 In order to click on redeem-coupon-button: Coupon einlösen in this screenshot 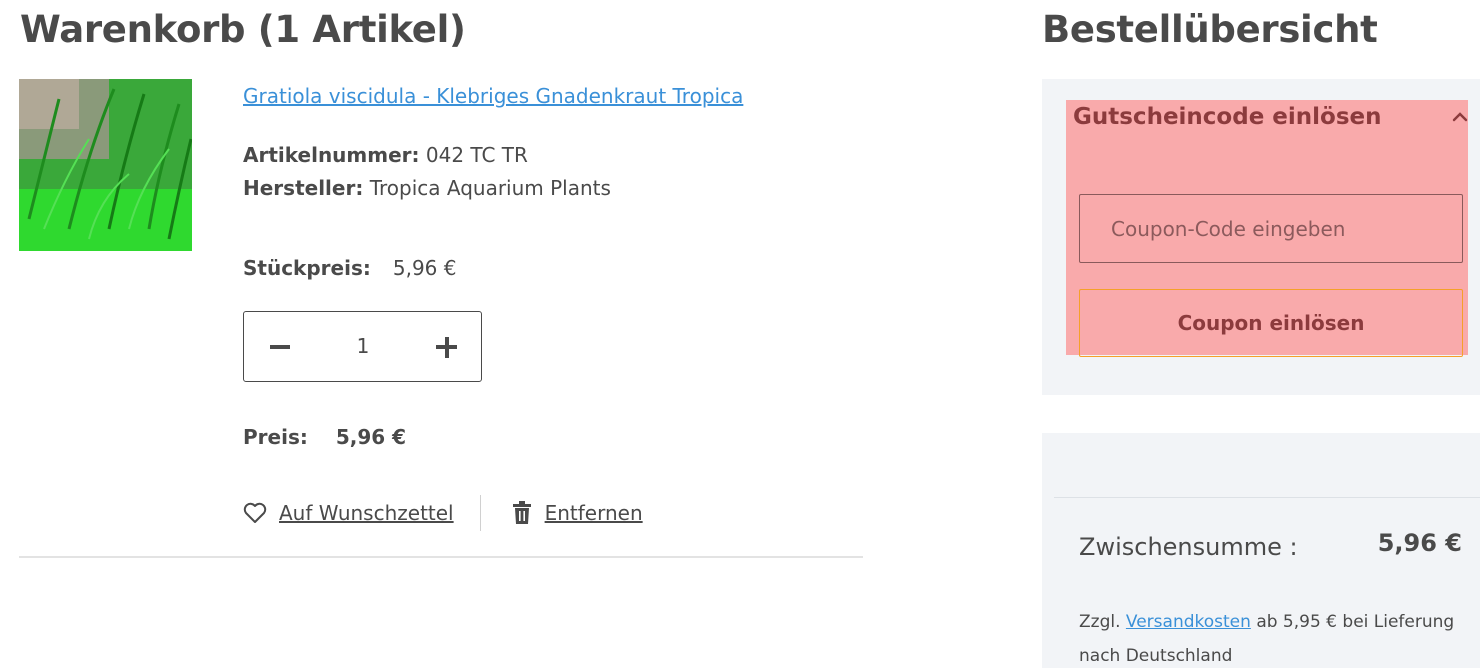, I will do `click(1271, 323)`.